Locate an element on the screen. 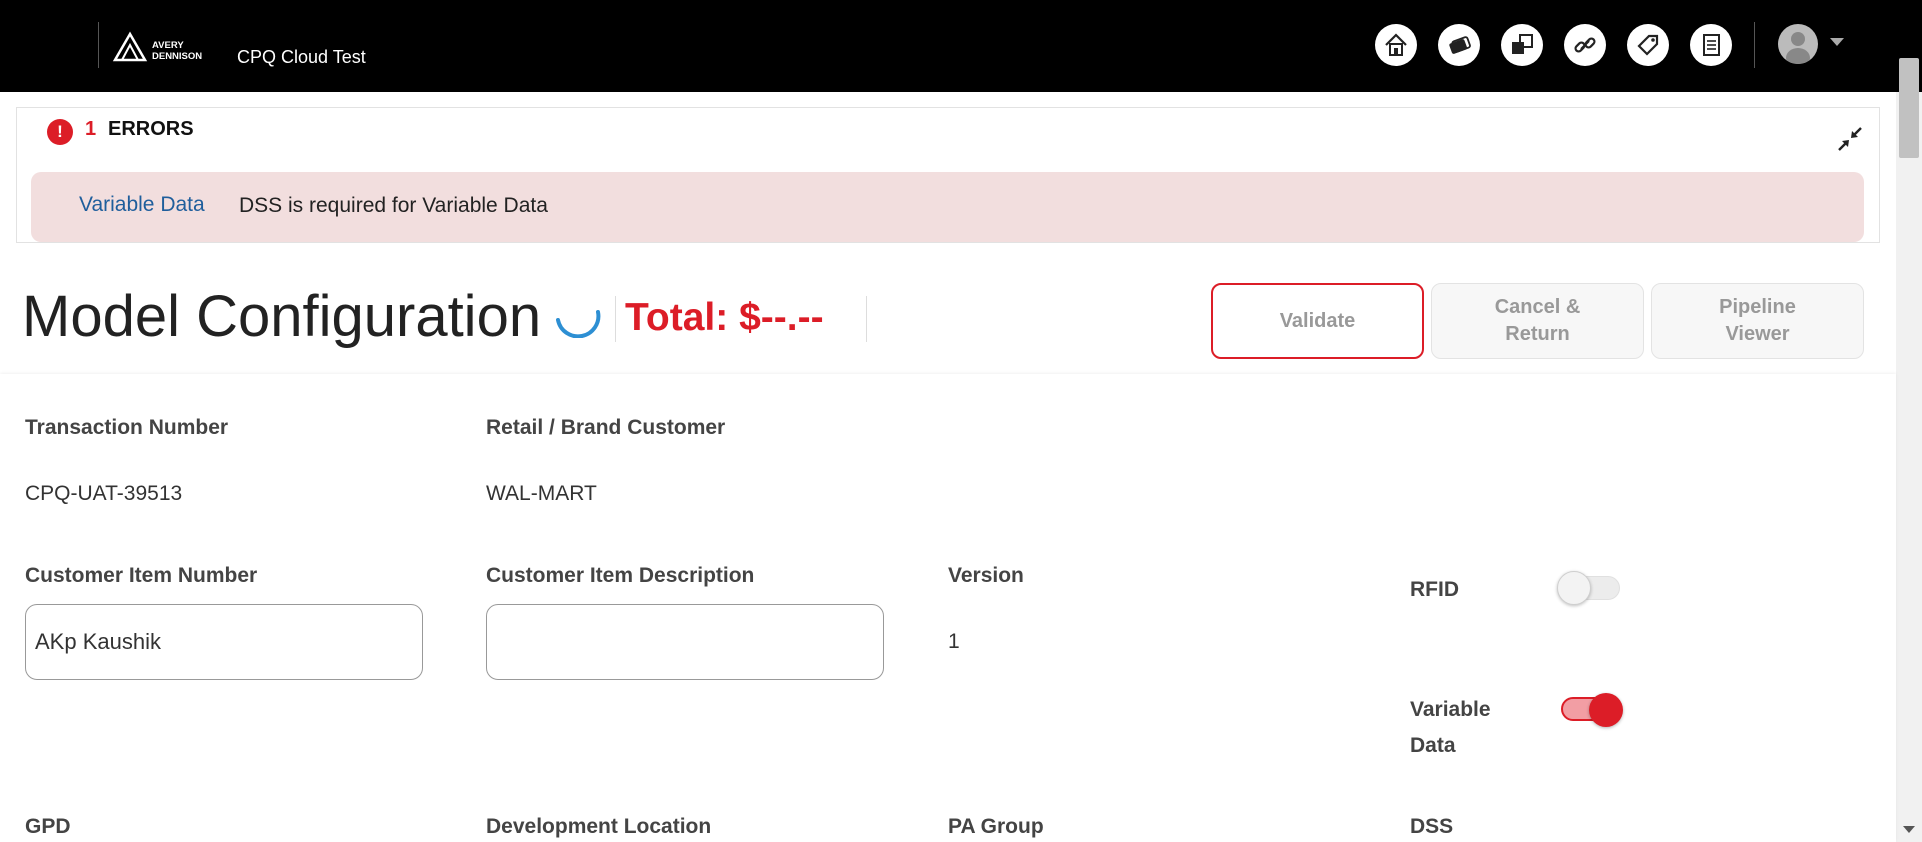  tag-icon is located at coordinates (1648, 45).